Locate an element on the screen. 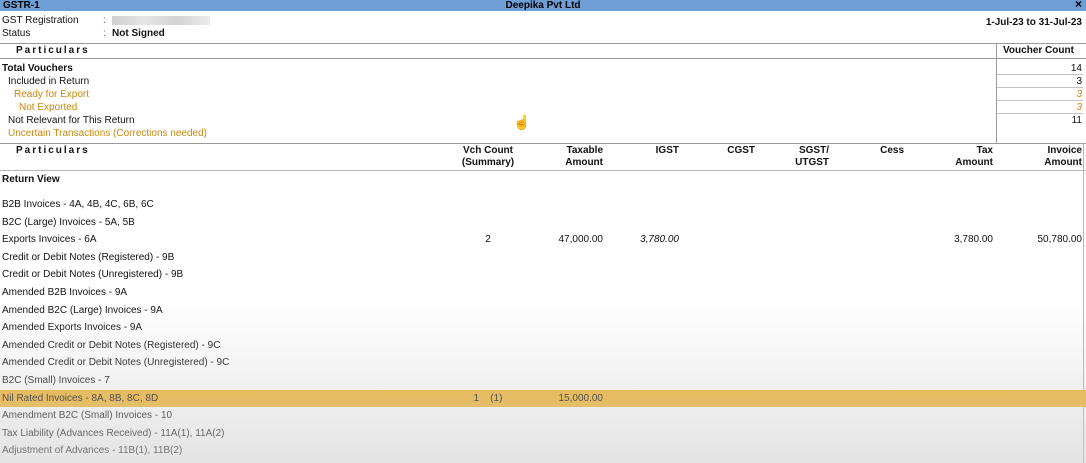 The width and height of the screenshot is (1086, 463). row-particulars: B2C (Large) Invoices - 5A, 5B is located at coordinates (68, 222).